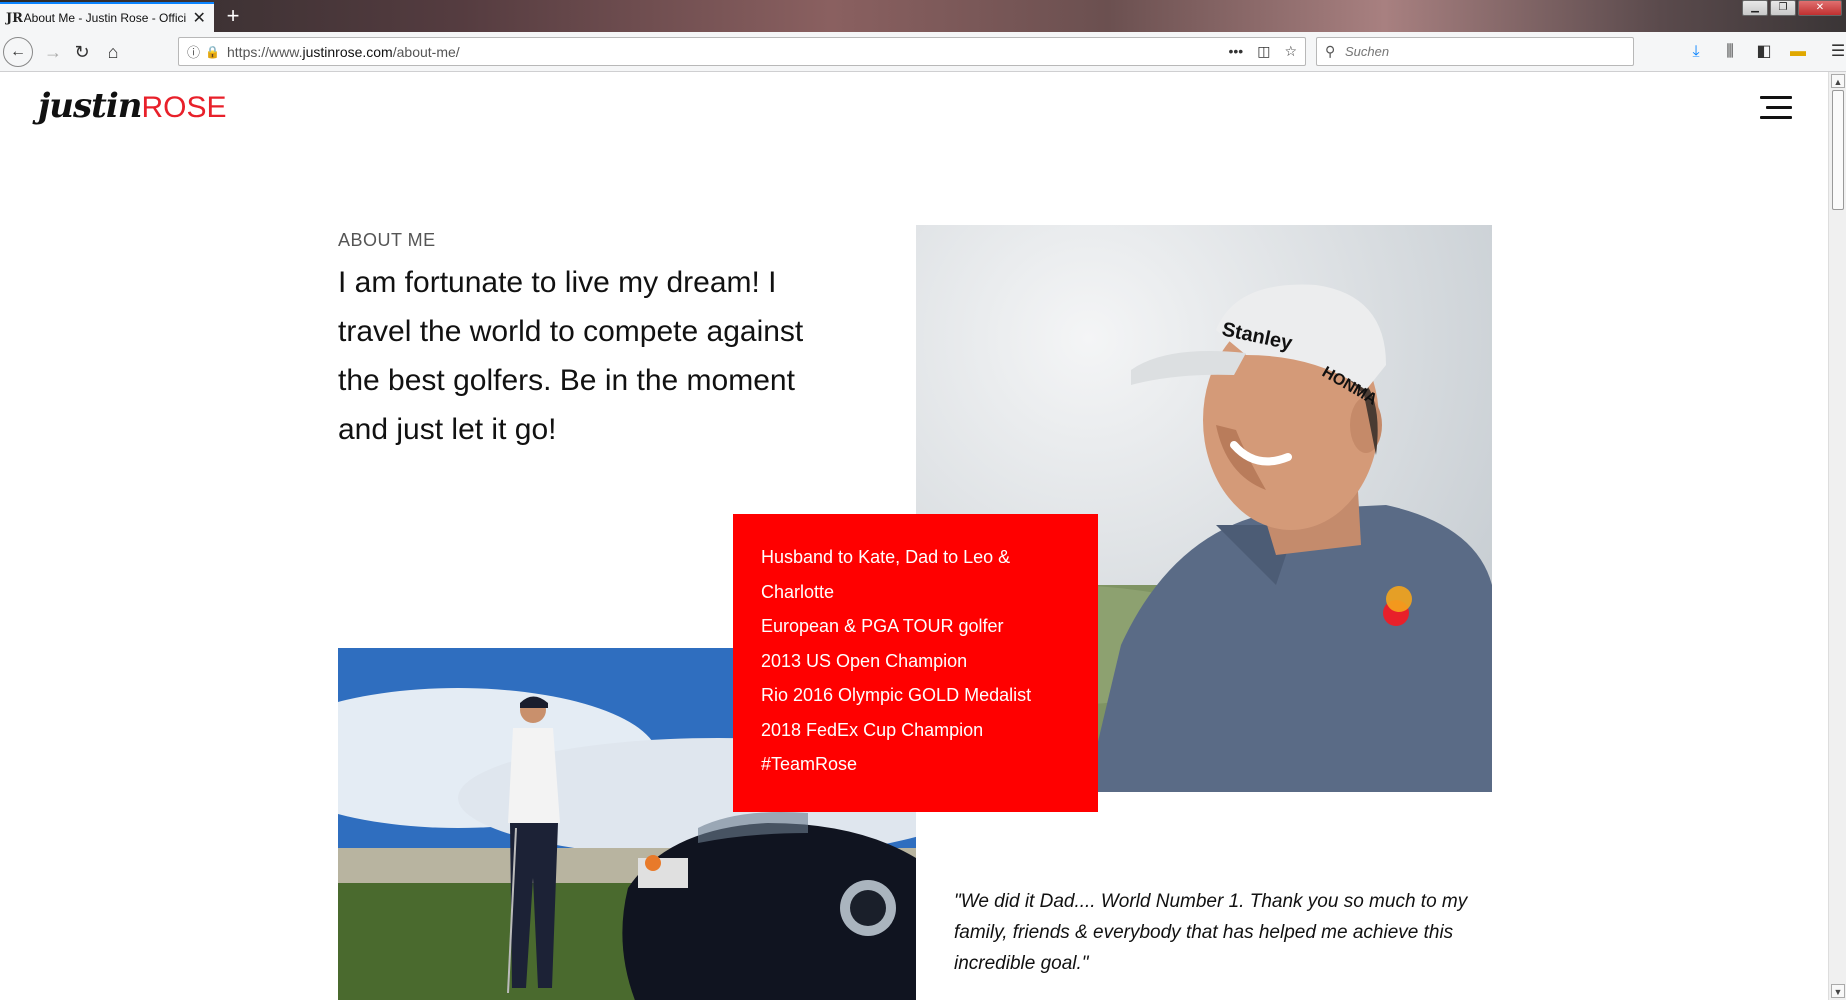 The height and width of the screenshot is (1000, 1846). I want to click on fact-item: 2018 FedEx Cup Champion, so click(872, 729).